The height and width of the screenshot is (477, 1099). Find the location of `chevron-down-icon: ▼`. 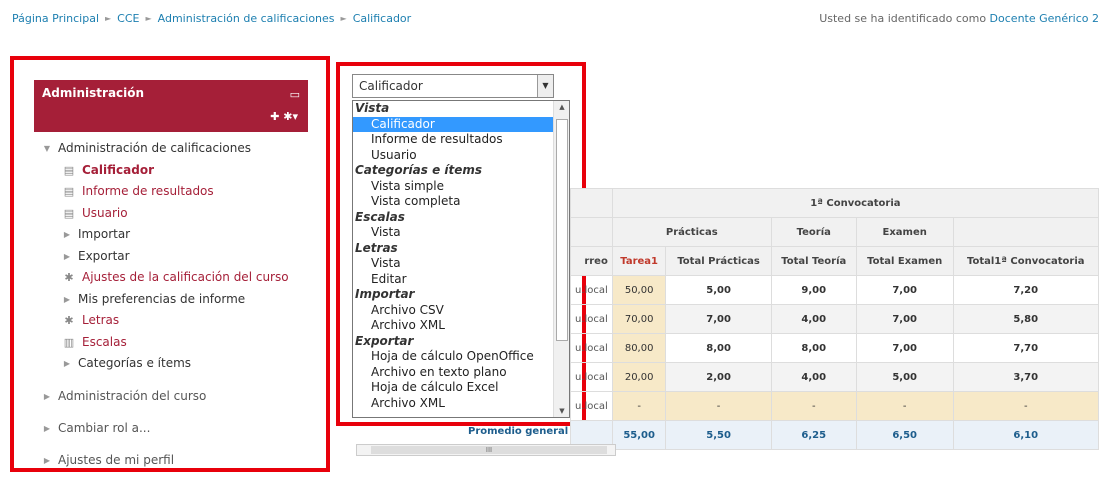

chevron-down-icon: ▼ is located at coordinates (545, 86).